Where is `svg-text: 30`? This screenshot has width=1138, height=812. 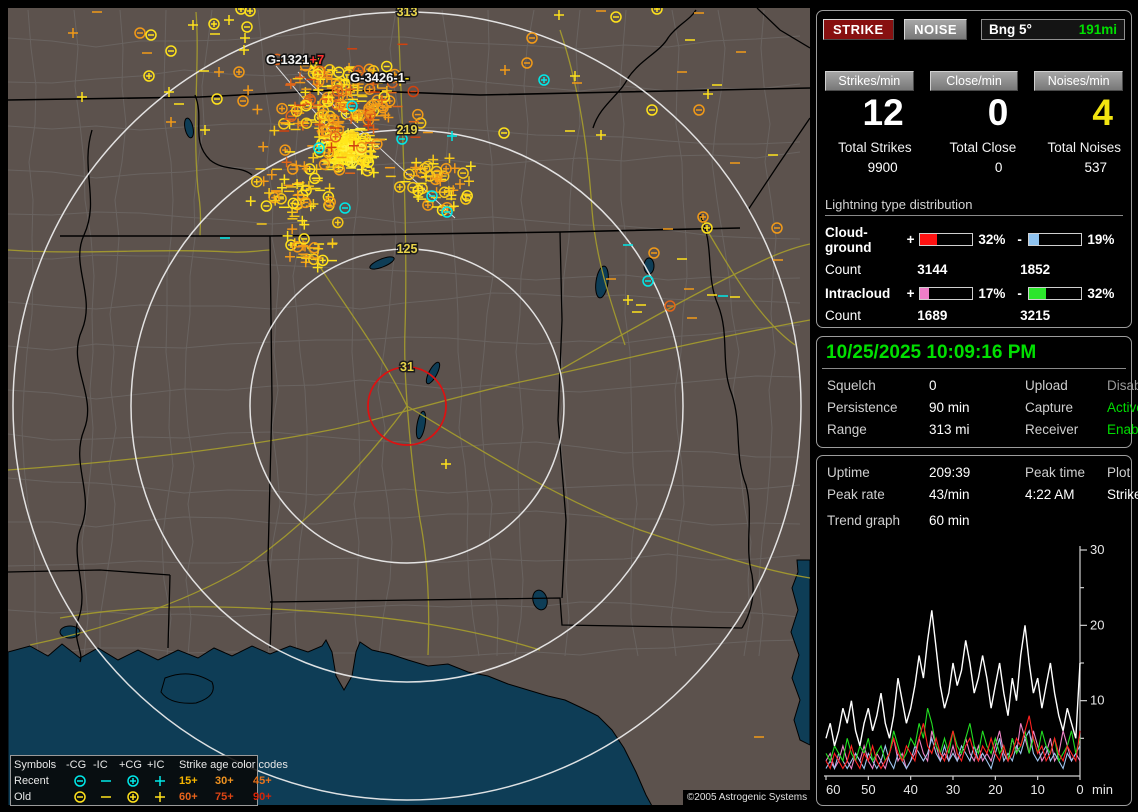 svg-text: 30 is located at coordinates (1097, 549).